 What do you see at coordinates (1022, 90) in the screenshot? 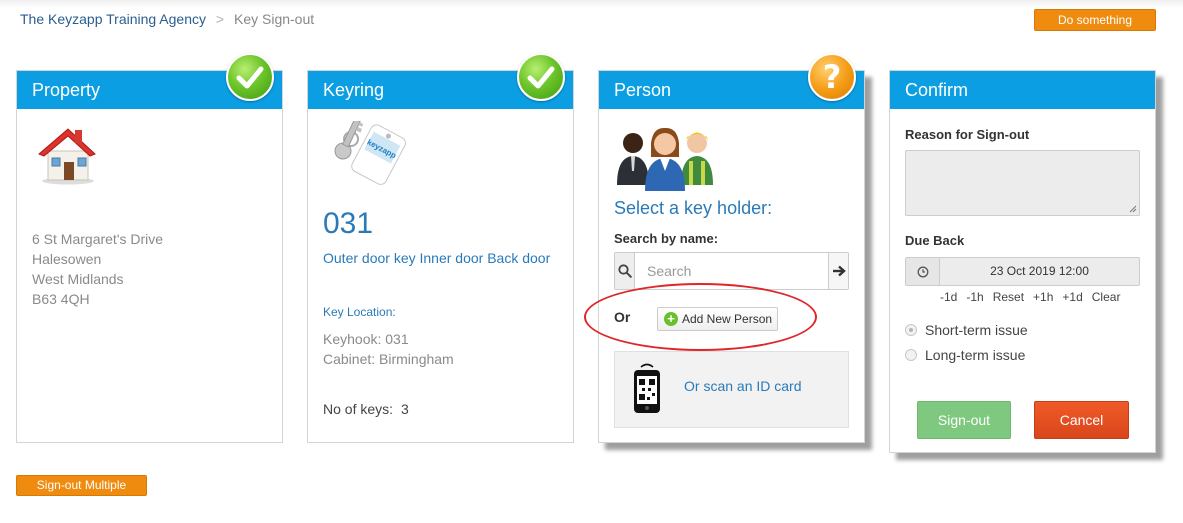
I see `confirm-panel-title: Confirm` at bounding box center [1022, 90].